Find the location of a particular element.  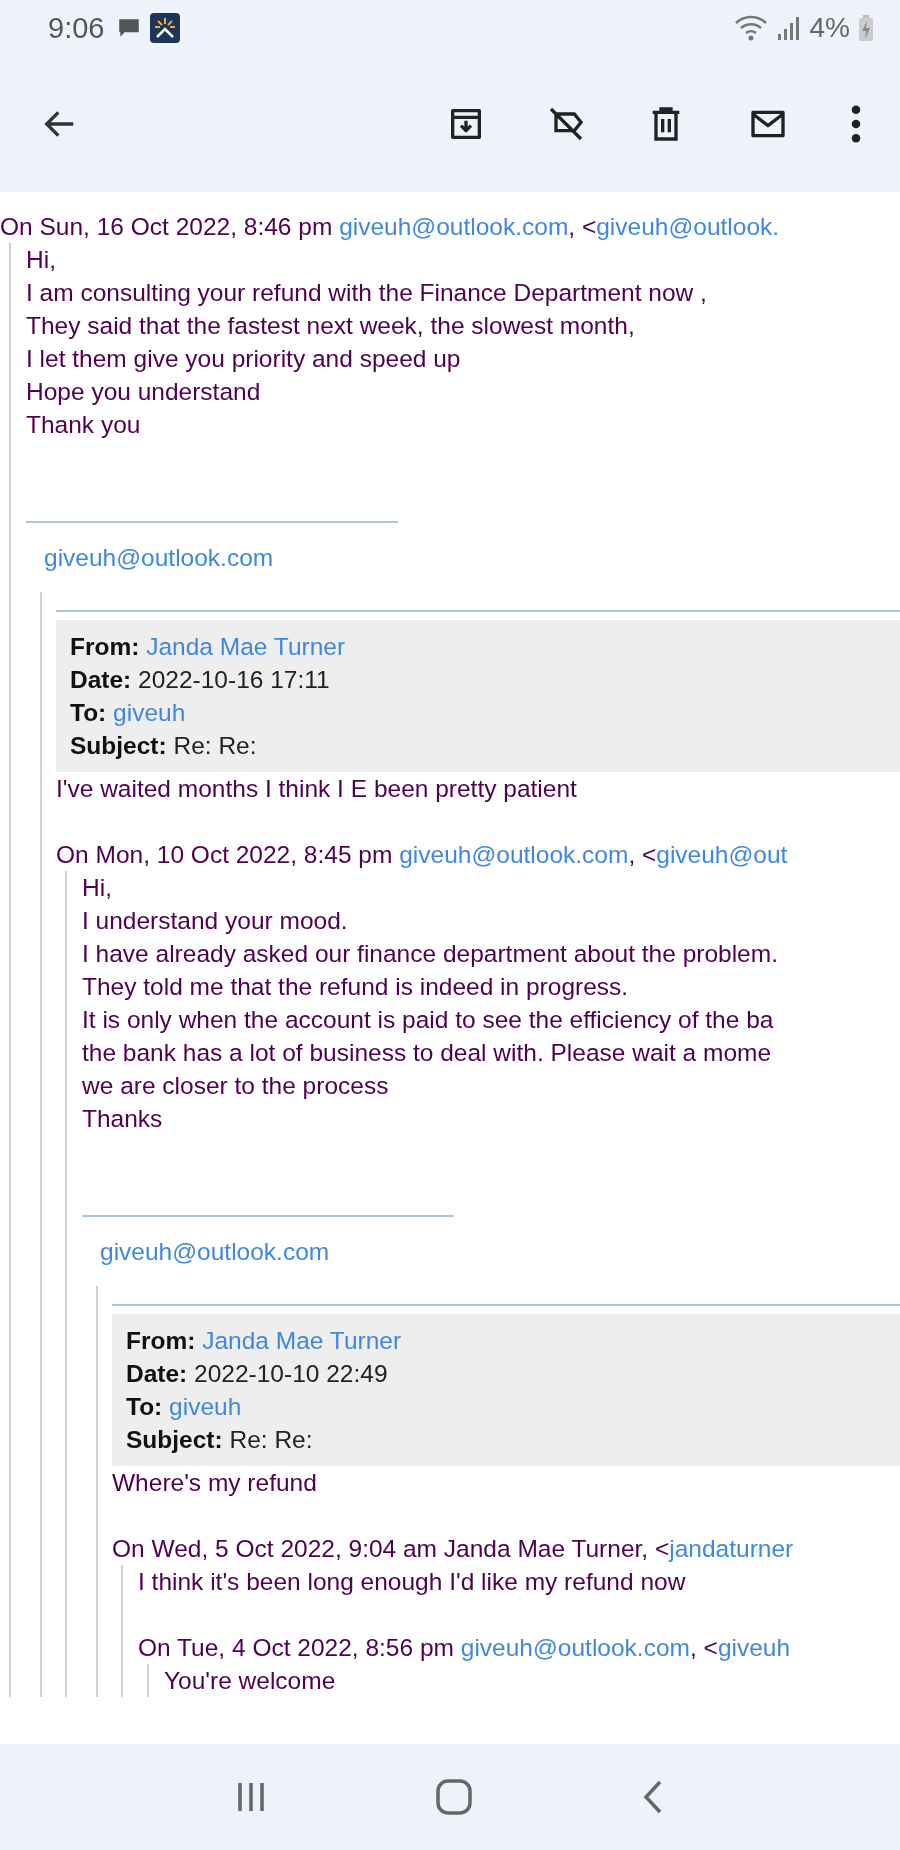

message-line: I let them give you priority and speed up is located at coordinates (244, 359).